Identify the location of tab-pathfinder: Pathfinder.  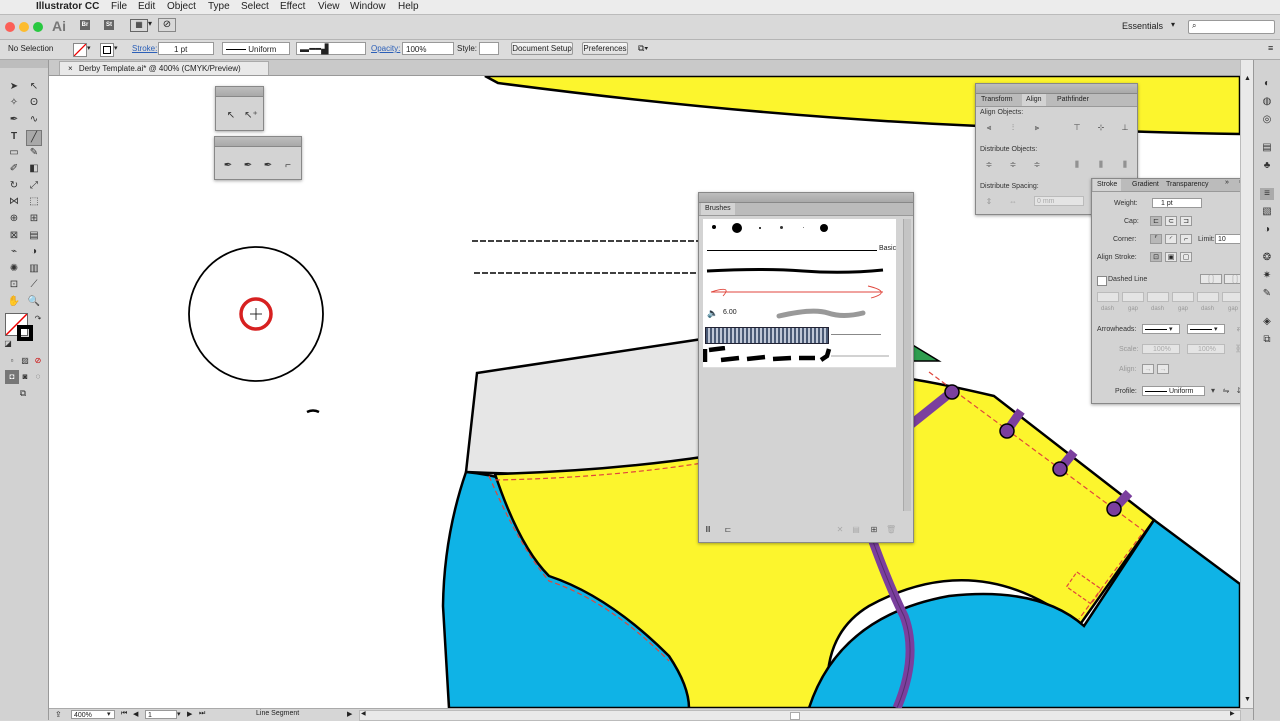
(1073, 100).